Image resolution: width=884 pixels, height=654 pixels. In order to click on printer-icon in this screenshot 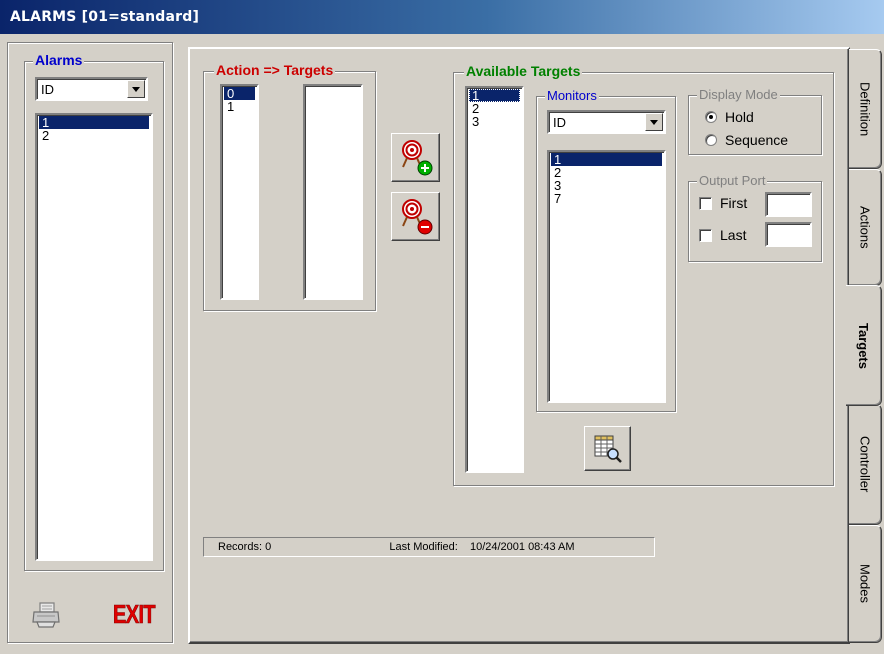, I will do `click(46, 614)`.